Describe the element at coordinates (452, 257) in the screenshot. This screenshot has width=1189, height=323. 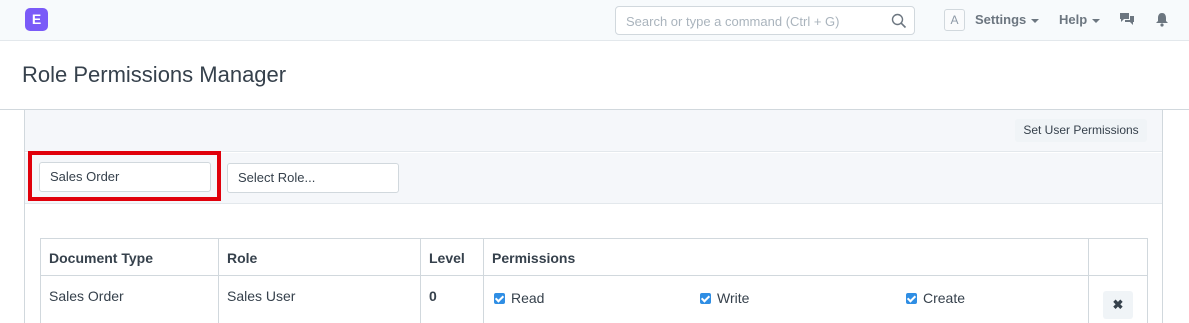
I see `column-header-level: Level` at that location.